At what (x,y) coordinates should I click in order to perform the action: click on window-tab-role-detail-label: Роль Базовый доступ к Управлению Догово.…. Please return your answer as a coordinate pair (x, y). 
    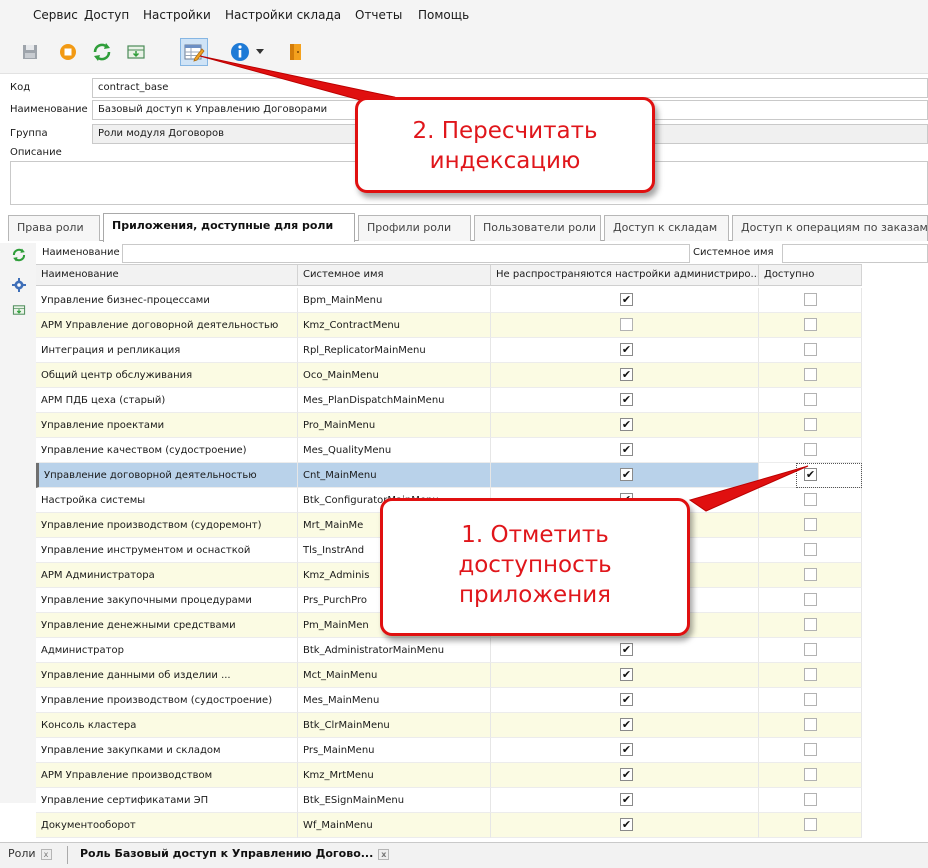
    Looking at the image, I should click on (227, 853).